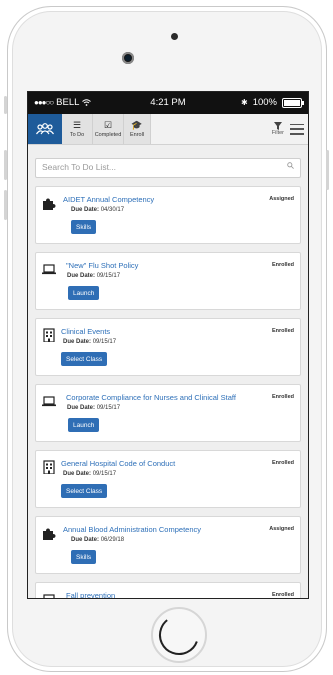 The width and height of the screenshot is (333, 675). Describe the element at coordinates (108, 124) in the screenshot. I see `checkbox-icon: ☑` at that location.